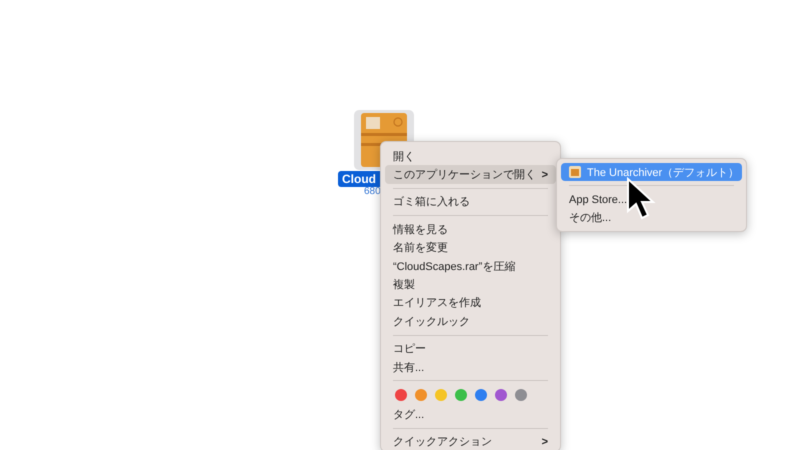  What do you see at coordinates (470, 156) in the screenshot?
I see `menu-item: 開く` at bounding box center [470, 156].